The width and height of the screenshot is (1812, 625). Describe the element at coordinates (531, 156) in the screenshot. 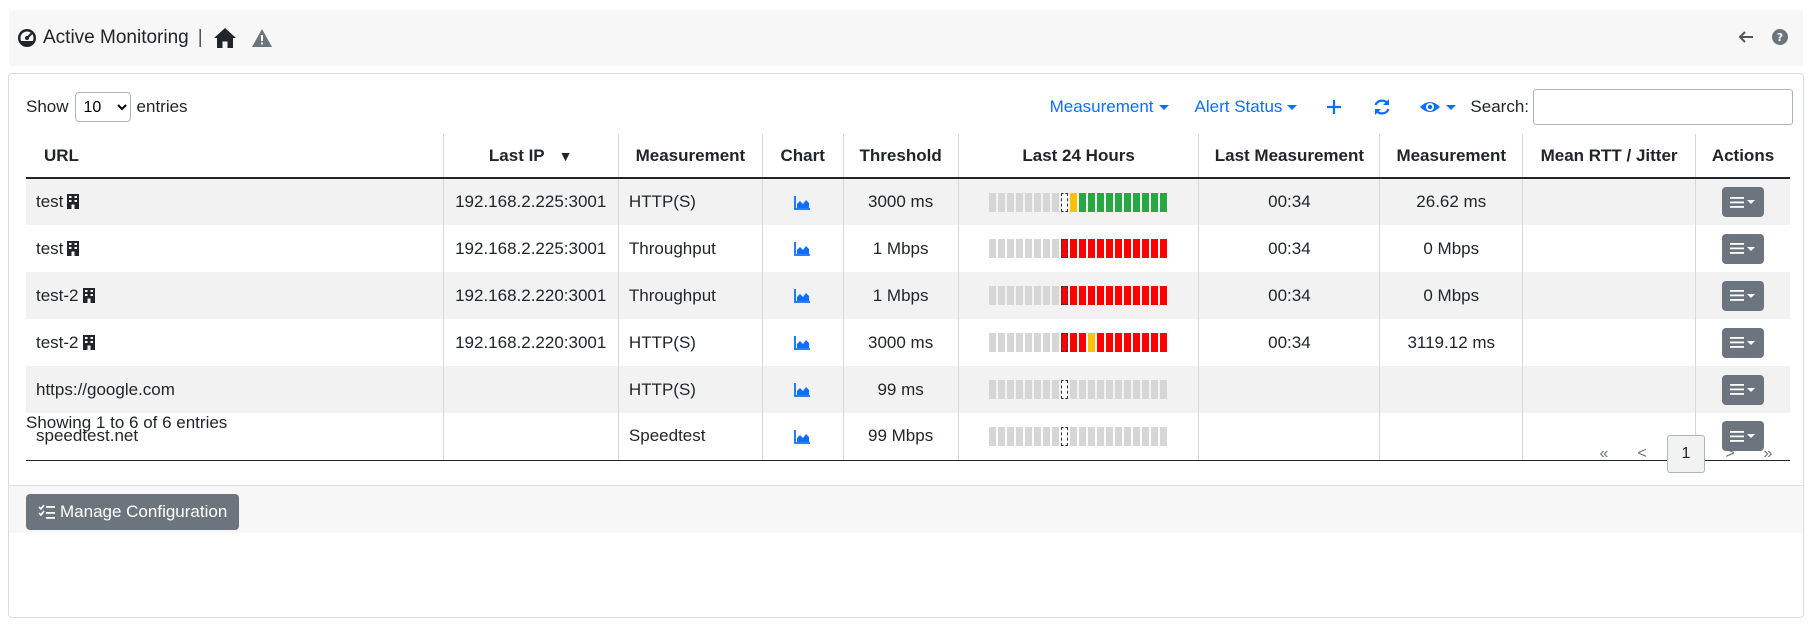

I see `column-header-last-ip: Last IP ▼` at that location.